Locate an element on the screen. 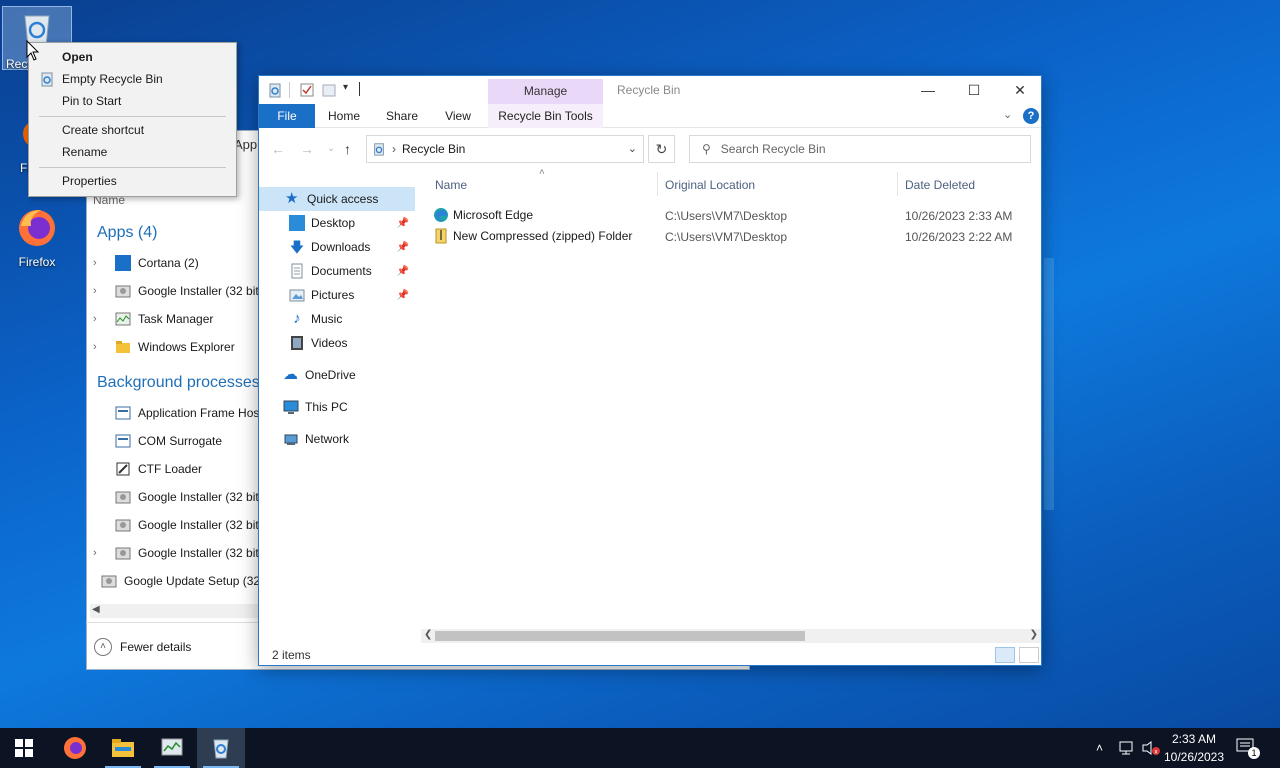 Image resolution: width=1280 pixels, height=768 pixels. tm-row: › Task Manager is located at coordinates (178, 319).